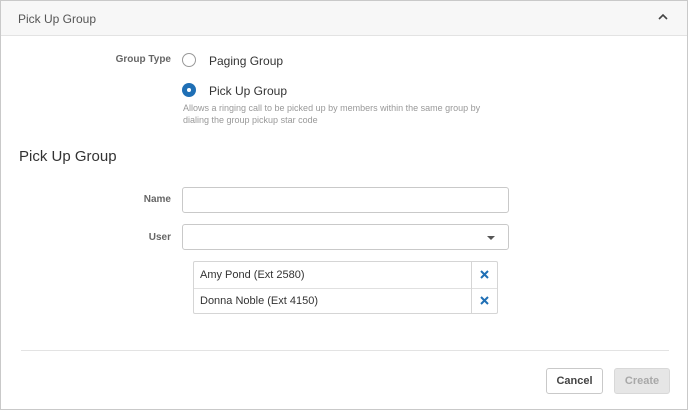  Describe the element at coordinates (157, 199) in the screenshot. I see `name-label: Name` at that location.